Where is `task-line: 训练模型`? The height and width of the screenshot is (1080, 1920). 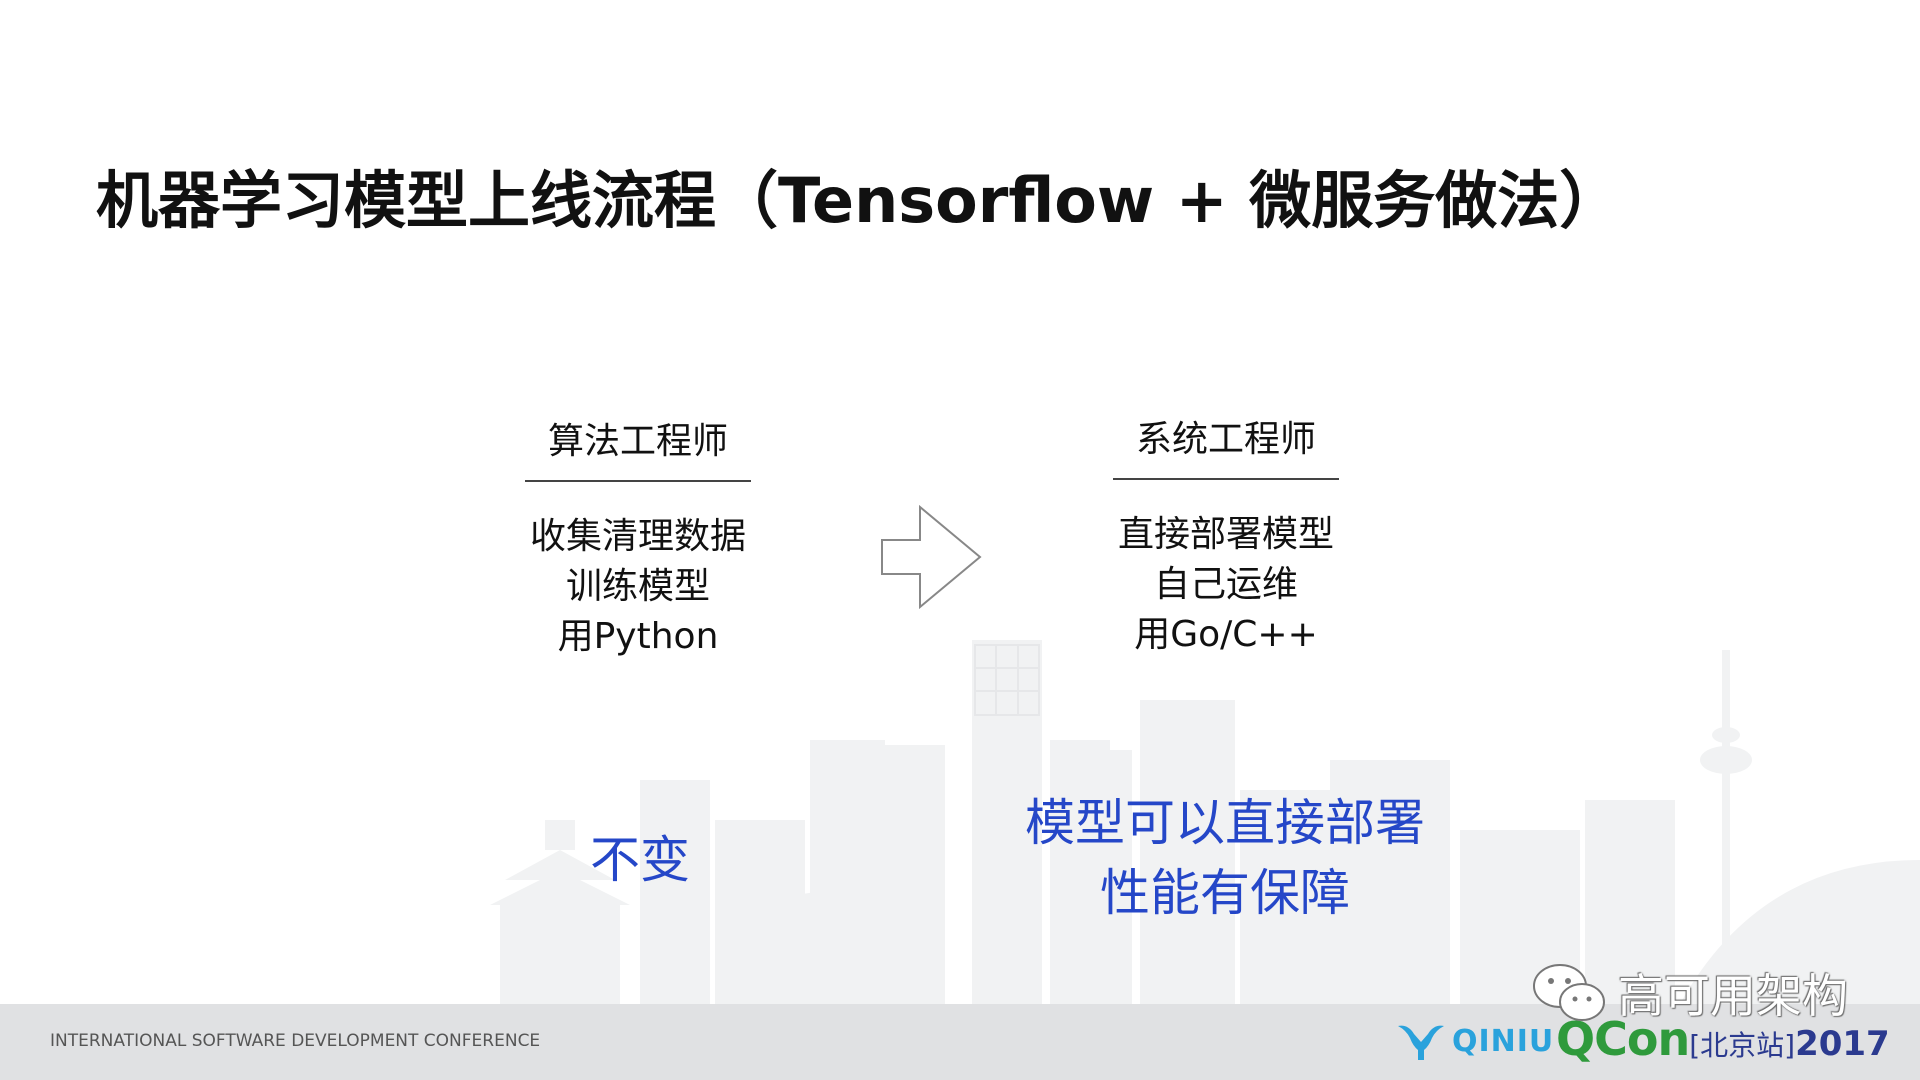
task-line: 训练模型 is located at coordinates (637, 586).